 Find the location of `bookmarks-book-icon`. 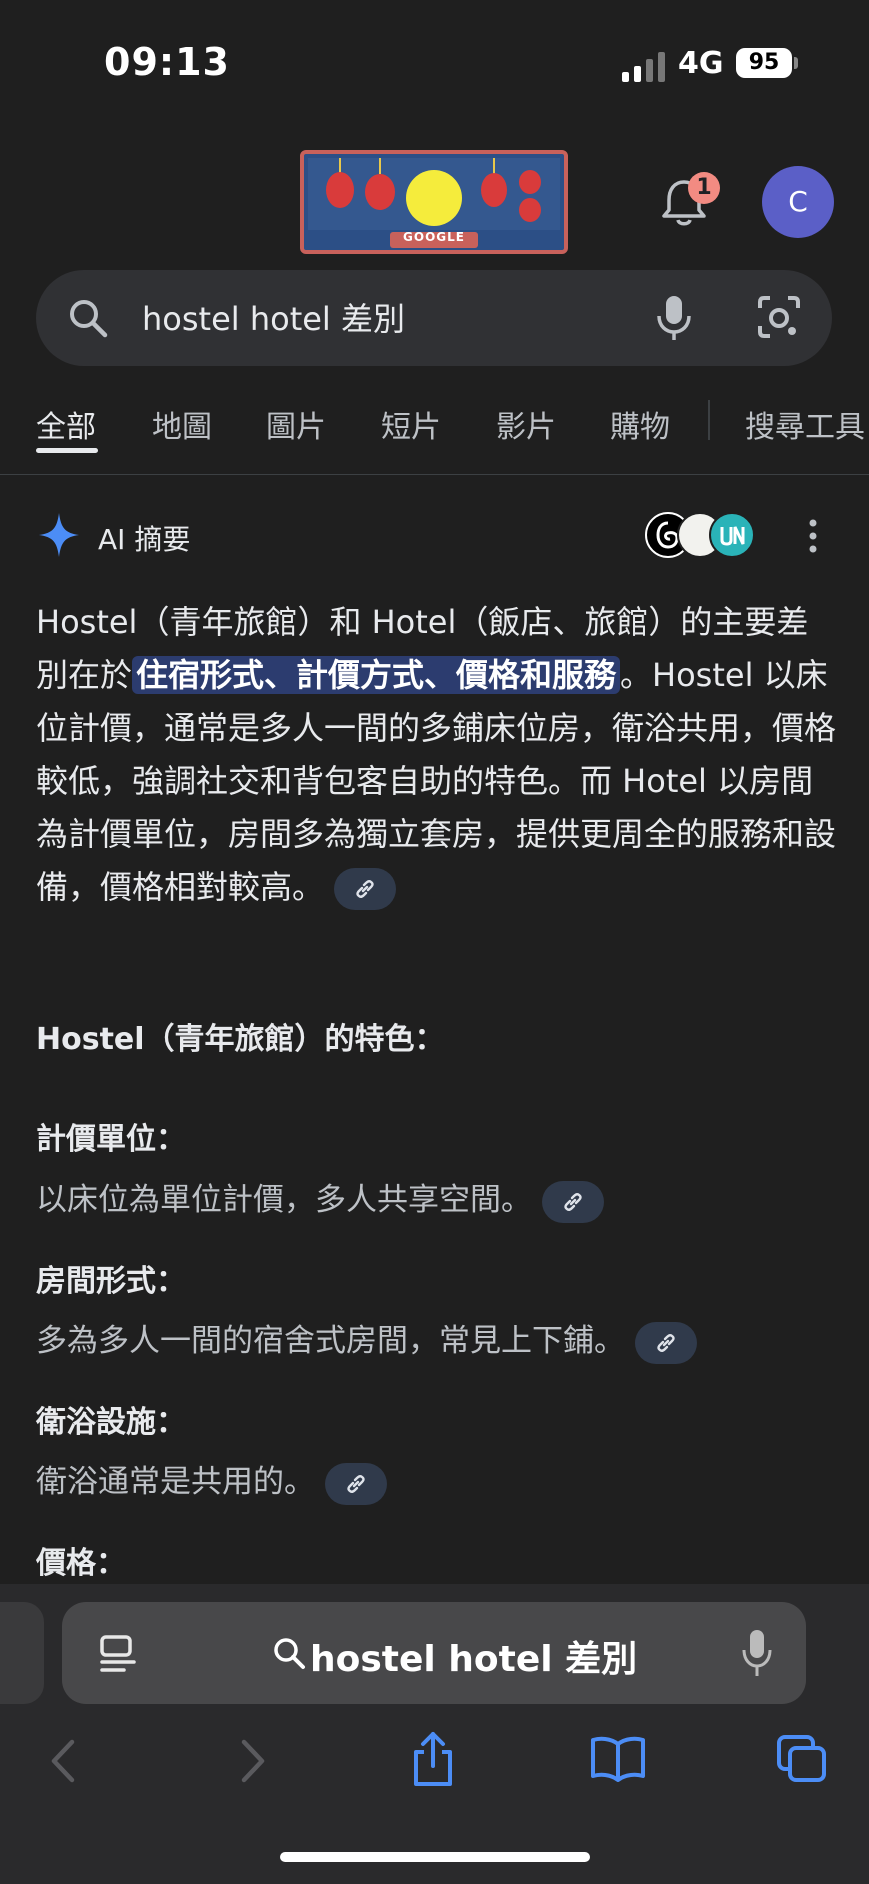

bookmarks-book-icon is located at coordinates (618, 1758).